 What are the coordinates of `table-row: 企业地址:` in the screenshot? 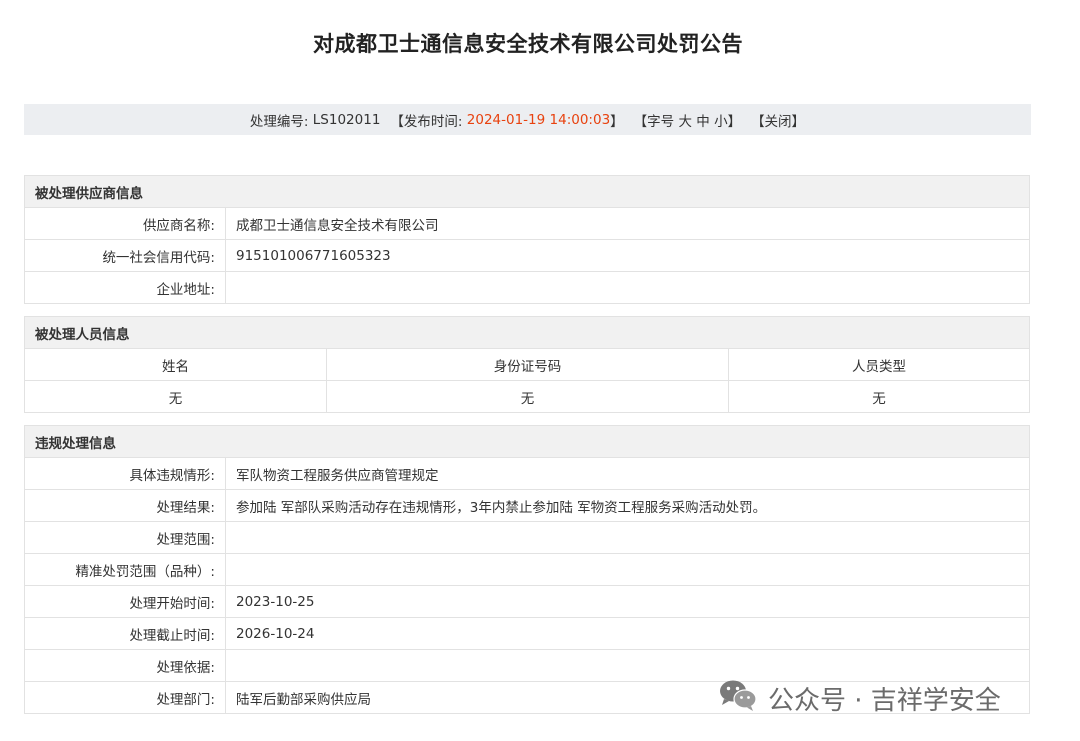 It's located at (527, 287).